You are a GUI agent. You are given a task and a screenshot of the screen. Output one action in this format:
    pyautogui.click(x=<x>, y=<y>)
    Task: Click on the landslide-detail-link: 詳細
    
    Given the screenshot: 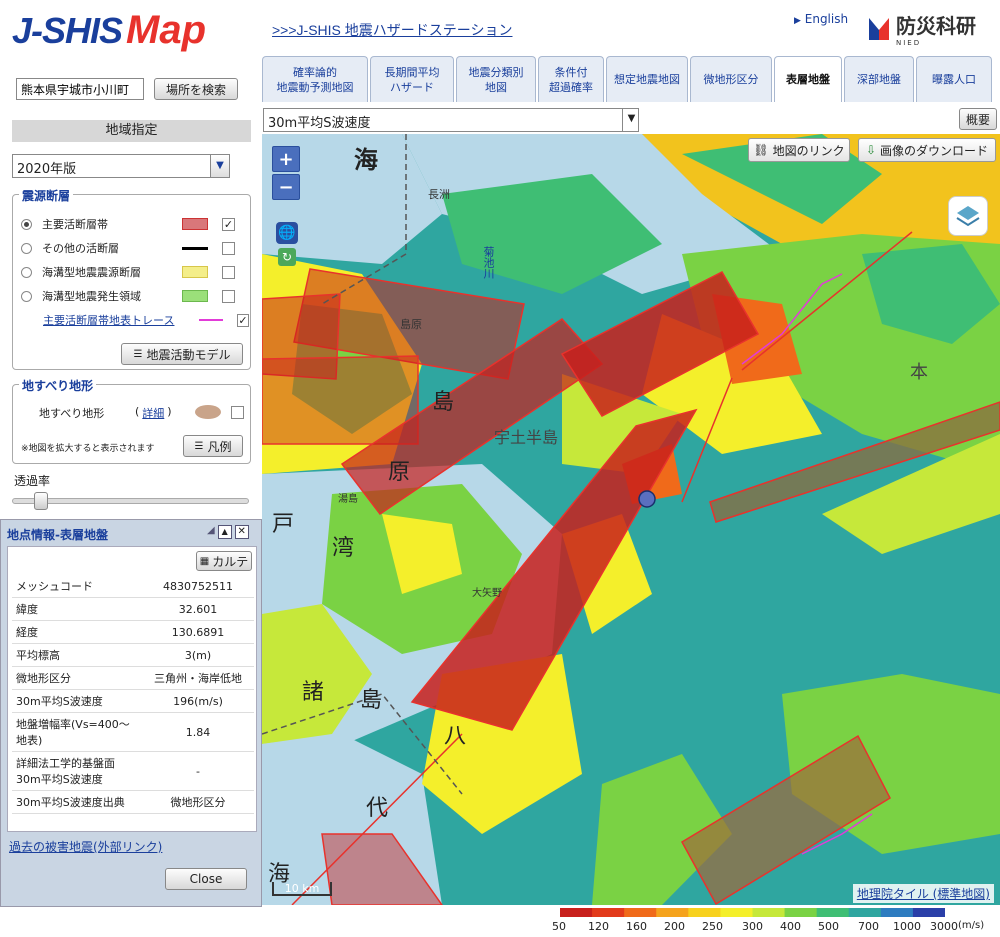 What is the action you would take?
    pyautogui.click(x=153, y=413)
    